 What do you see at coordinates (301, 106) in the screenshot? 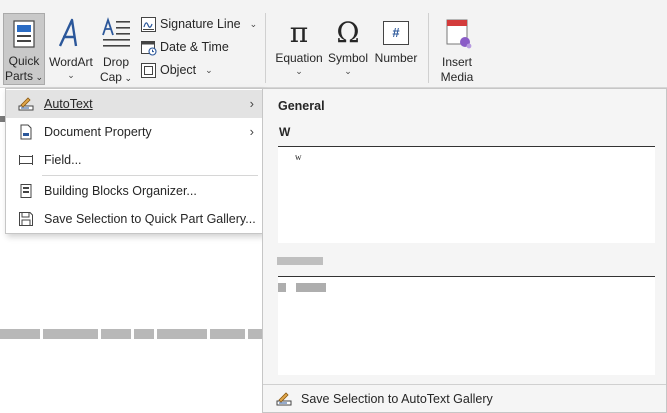
I see `gallery-category-heading: General` at bounding box center [301, 106].